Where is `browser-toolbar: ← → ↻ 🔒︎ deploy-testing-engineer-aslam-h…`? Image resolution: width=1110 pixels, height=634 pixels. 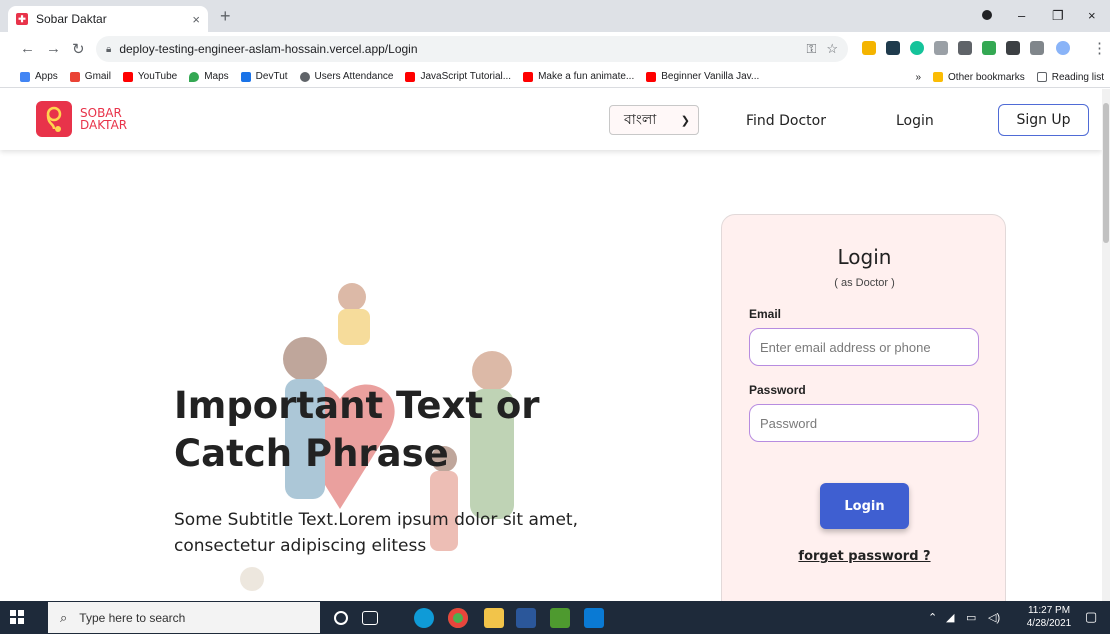 browser-toolbar: ← → ↻ 🔒︎ deploy-testing-engineer-aslam-h… is located at coordinates (555, 49).